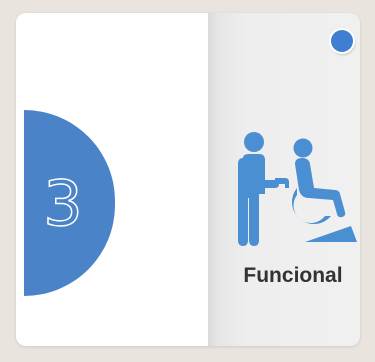  Describe the element at coordinates (297, 188) in the screenshot. I see `caregiver-wheelchair-icon` at that location.